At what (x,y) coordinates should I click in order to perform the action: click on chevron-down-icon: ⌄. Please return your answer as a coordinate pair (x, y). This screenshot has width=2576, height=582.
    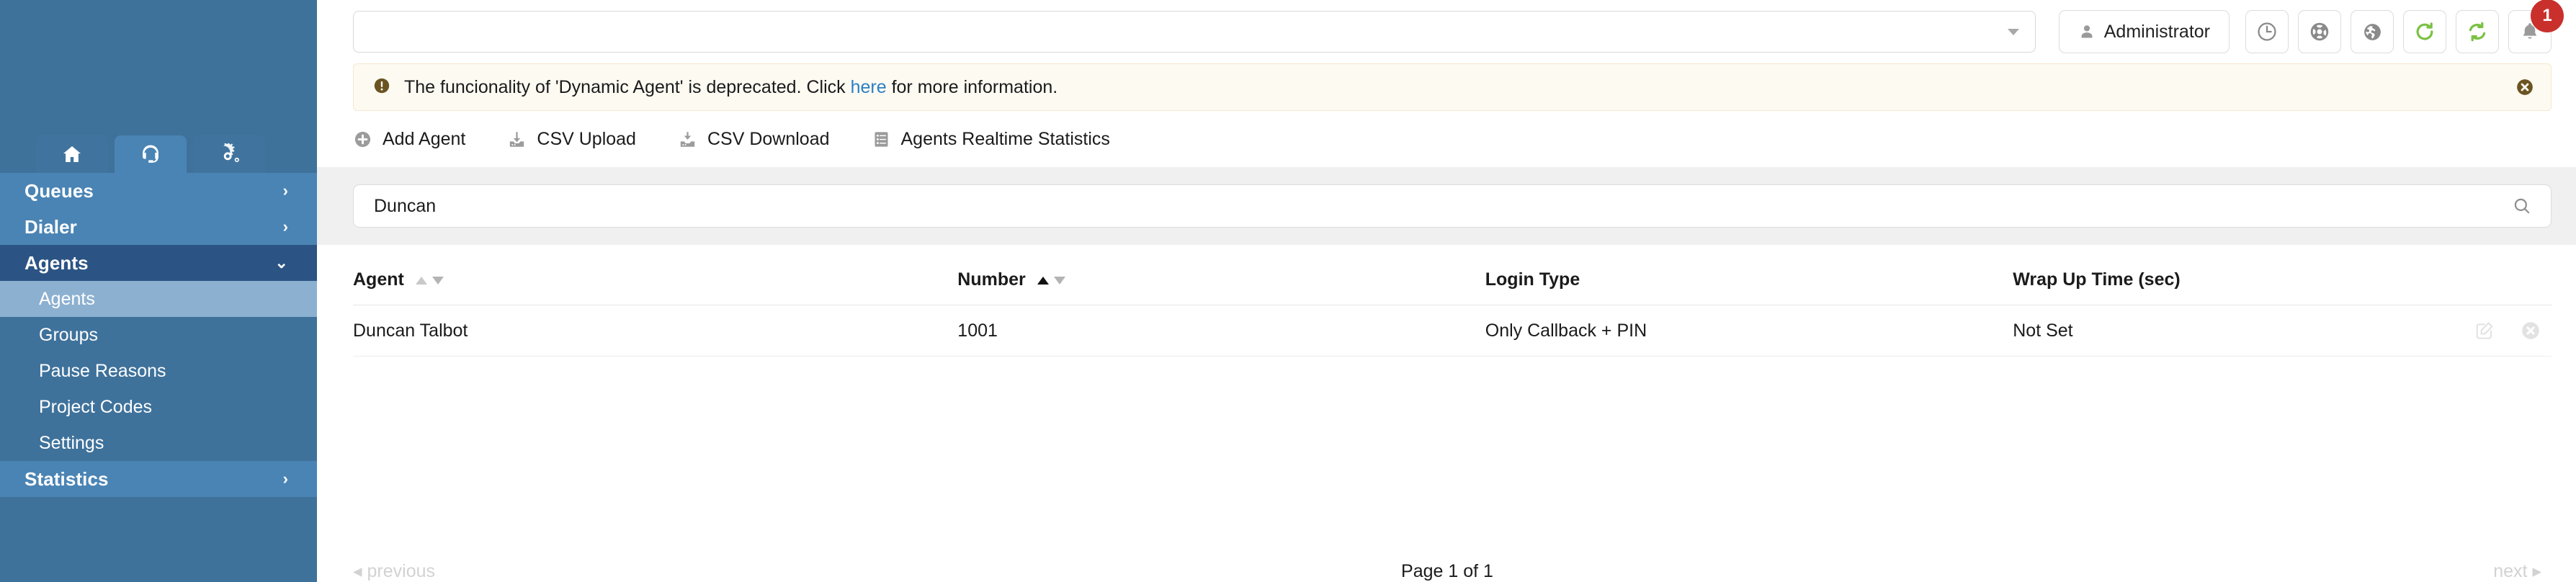
    Looking at the image, I should click on (281, 263).